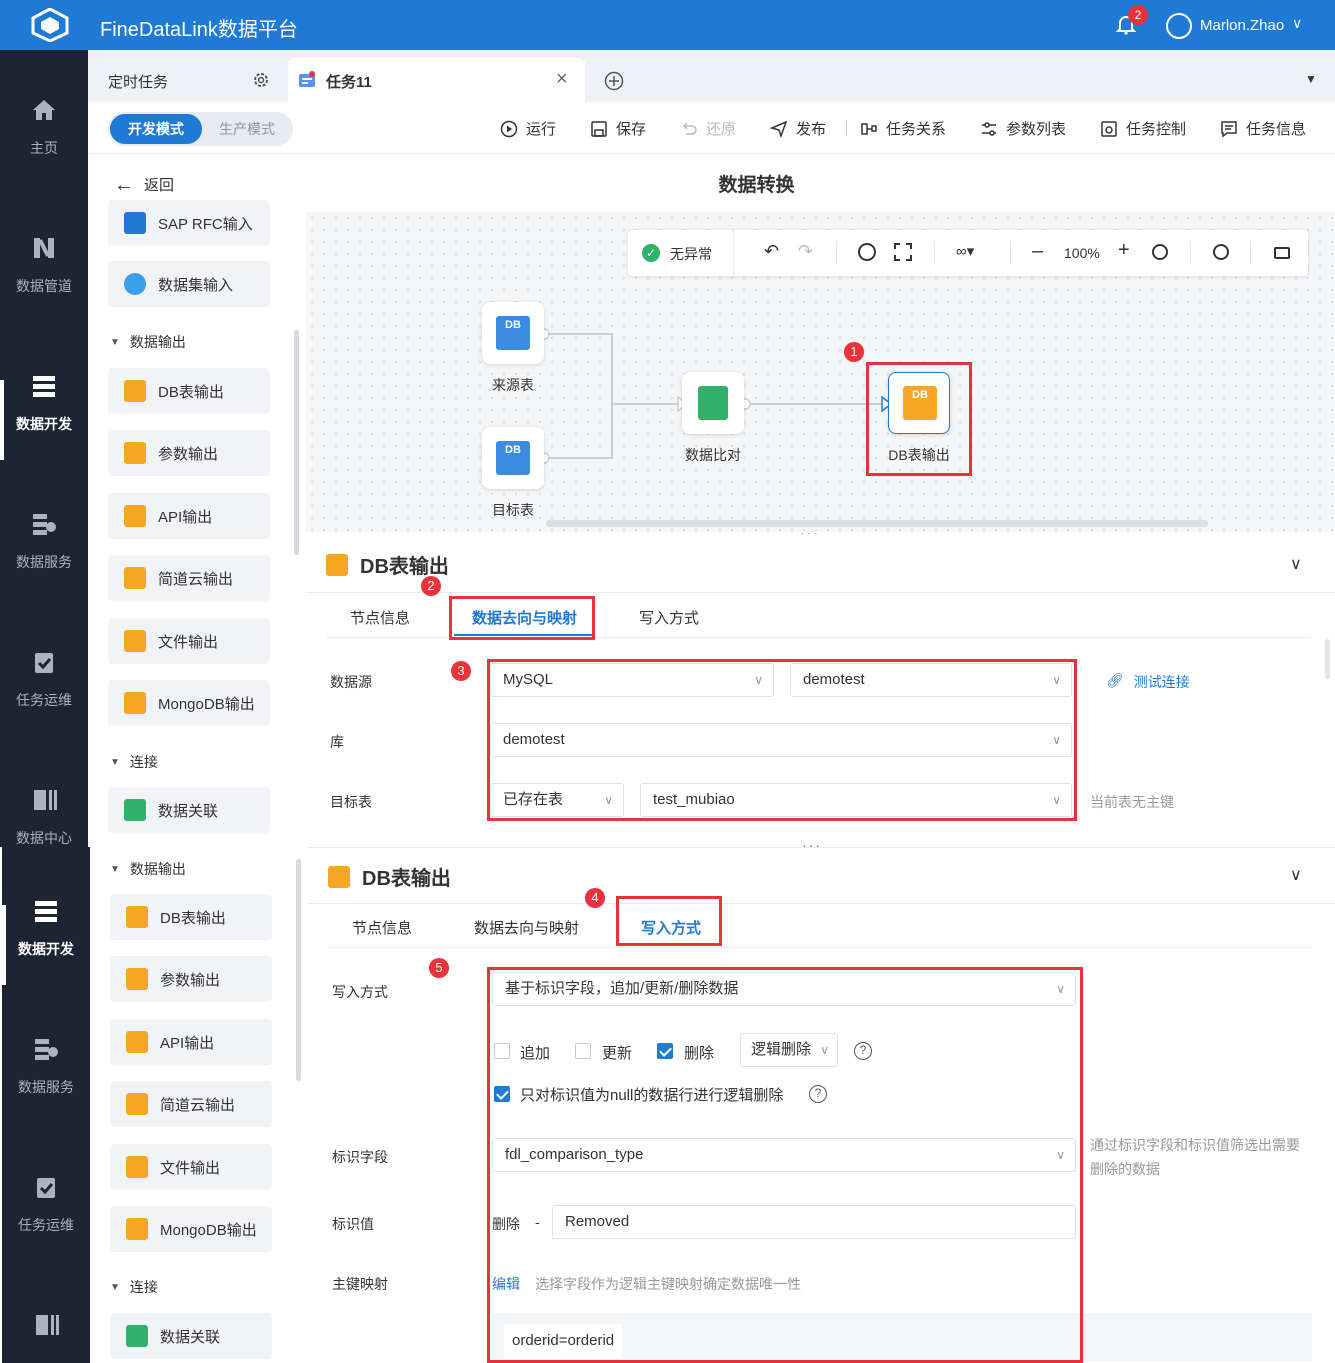 This screenshot has width=1335, height=1363. I want to click on nav-item-datacenter, so click(46, 1332).